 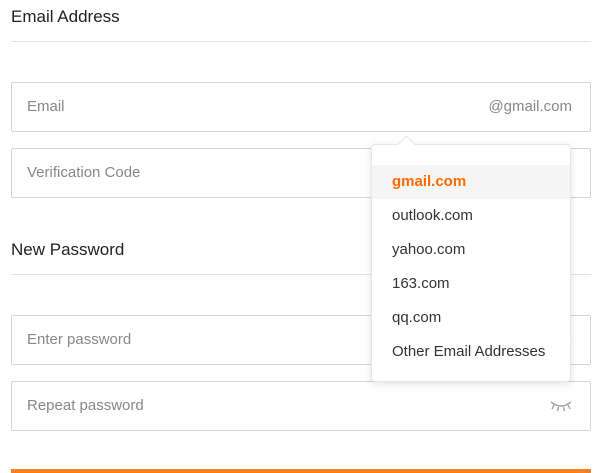 What do you see at coordinates (301, 41) in the screenshot?
I see `email-section-divider` at bounding box center [301, 41].